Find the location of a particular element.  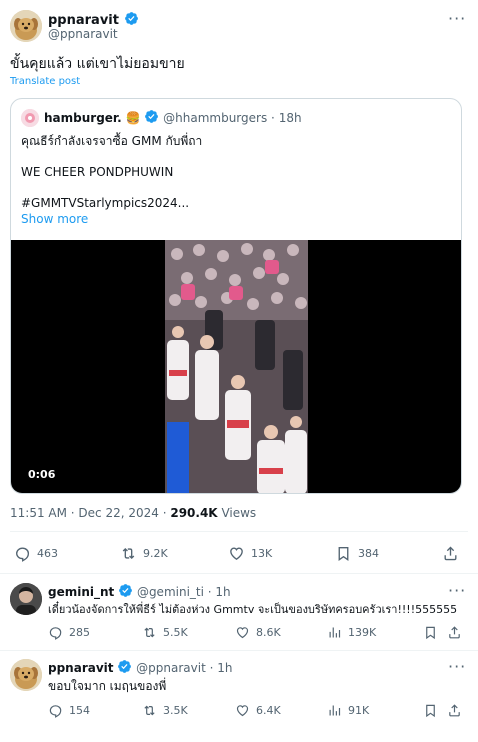

author-avatar is located at coordinates (26, 26).